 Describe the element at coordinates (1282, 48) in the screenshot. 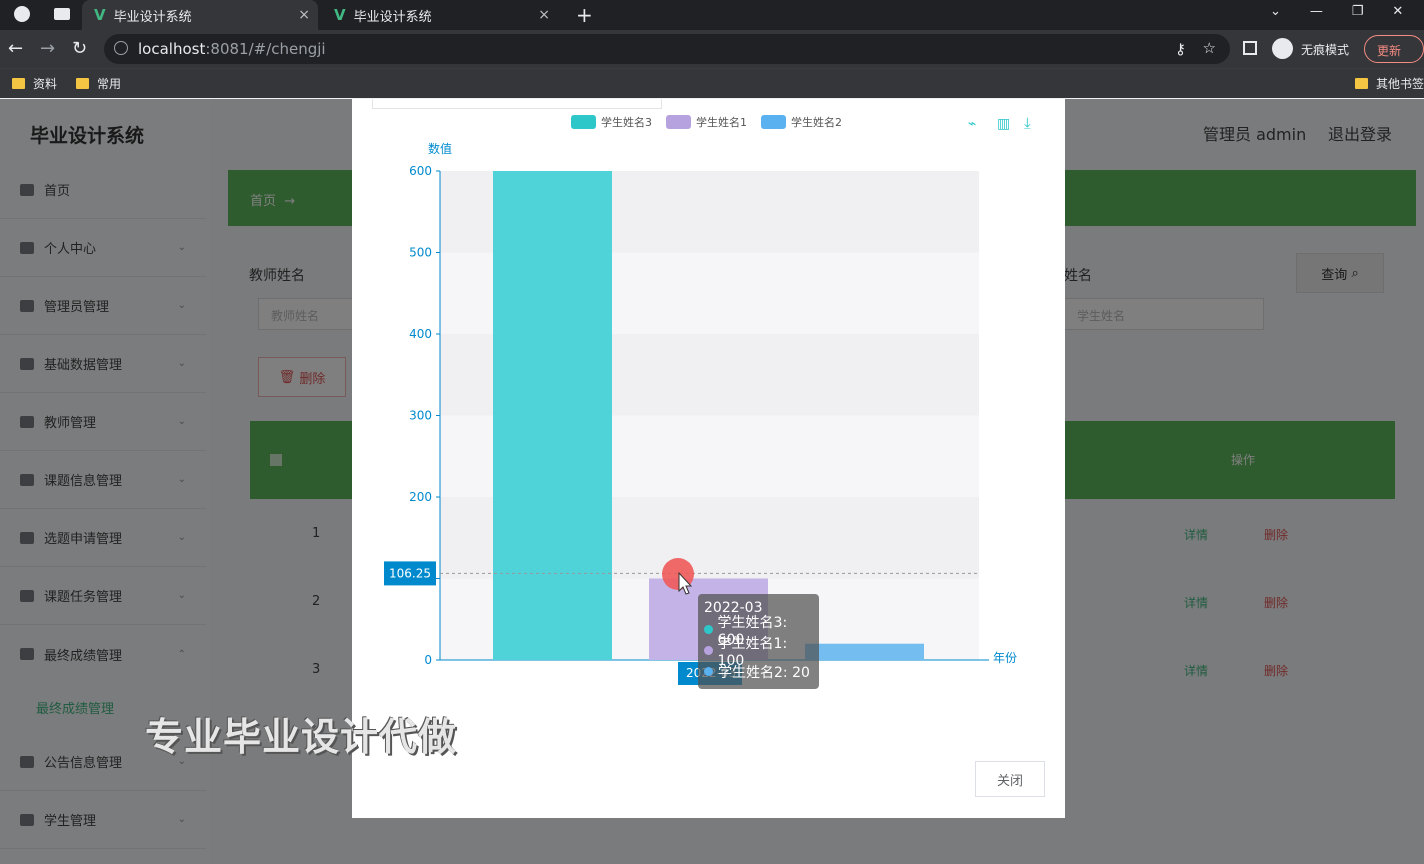

I see `incognito-icon` at that location.